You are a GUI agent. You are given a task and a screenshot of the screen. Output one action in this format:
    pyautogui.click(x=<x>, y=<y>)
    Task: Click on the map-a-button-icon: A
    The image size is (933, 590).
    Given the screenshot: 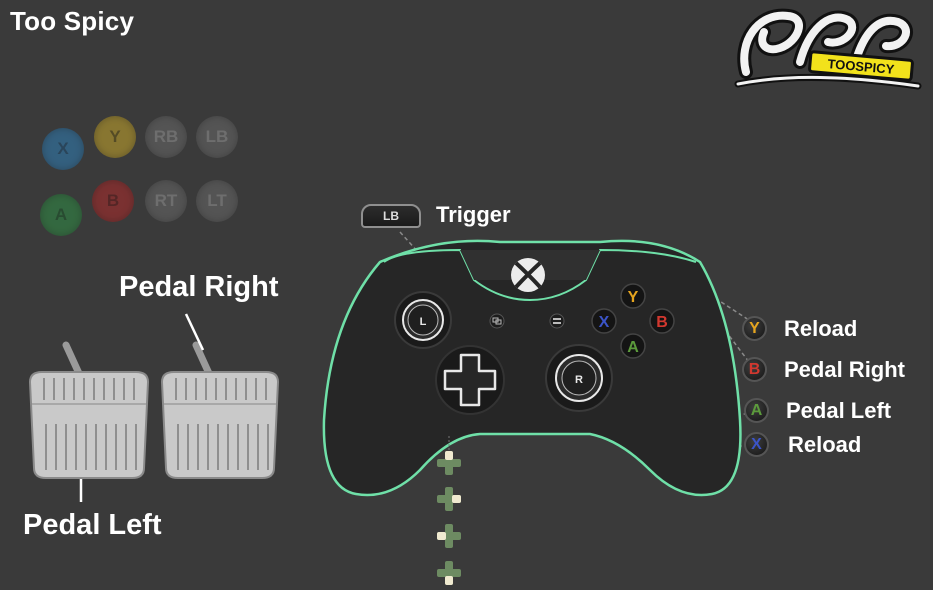 What is the action you would take?
    pyautogui.click(x=756, y=410)
    